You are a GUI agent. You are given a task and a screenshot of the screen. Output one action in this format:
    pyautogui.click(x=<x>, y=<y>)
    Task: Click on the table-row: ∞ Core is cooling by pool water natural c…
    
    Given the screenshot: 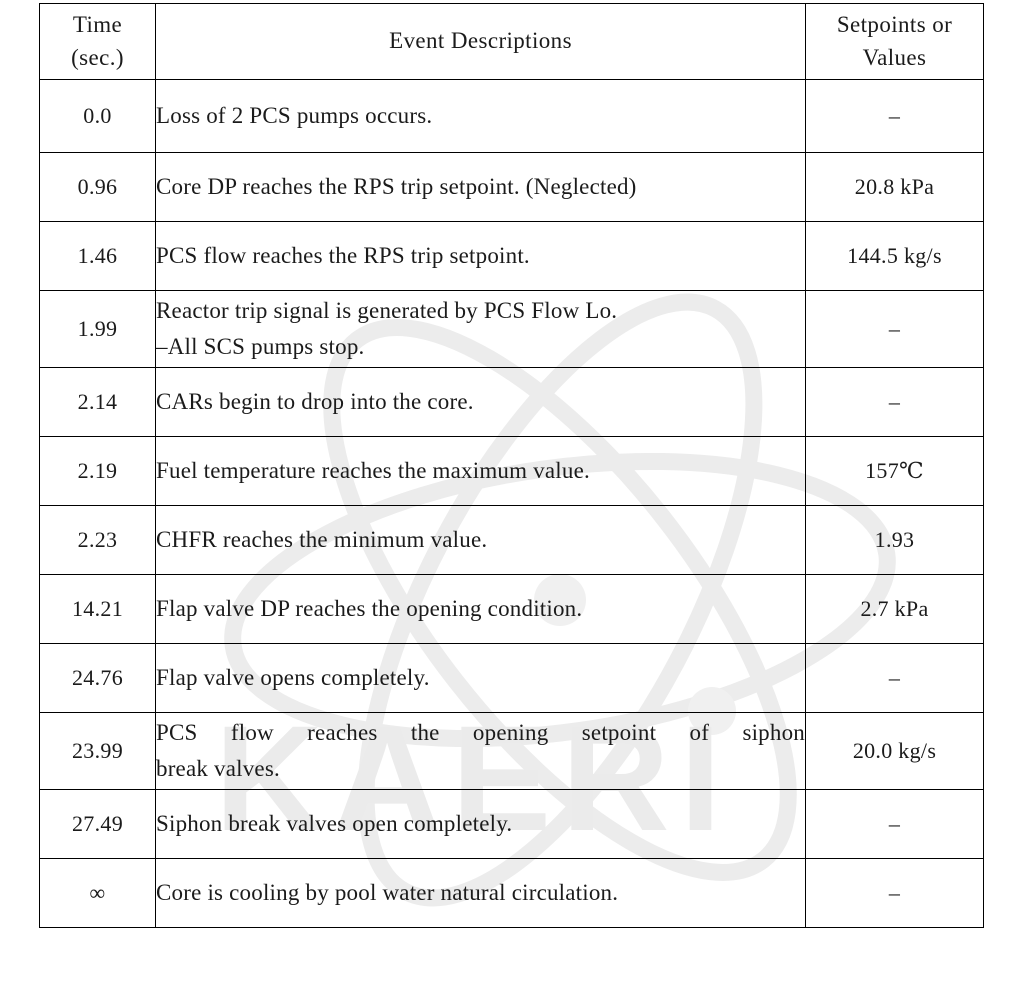 What is the action you would take?
    pyautogui.click(x=511, y=893)
    